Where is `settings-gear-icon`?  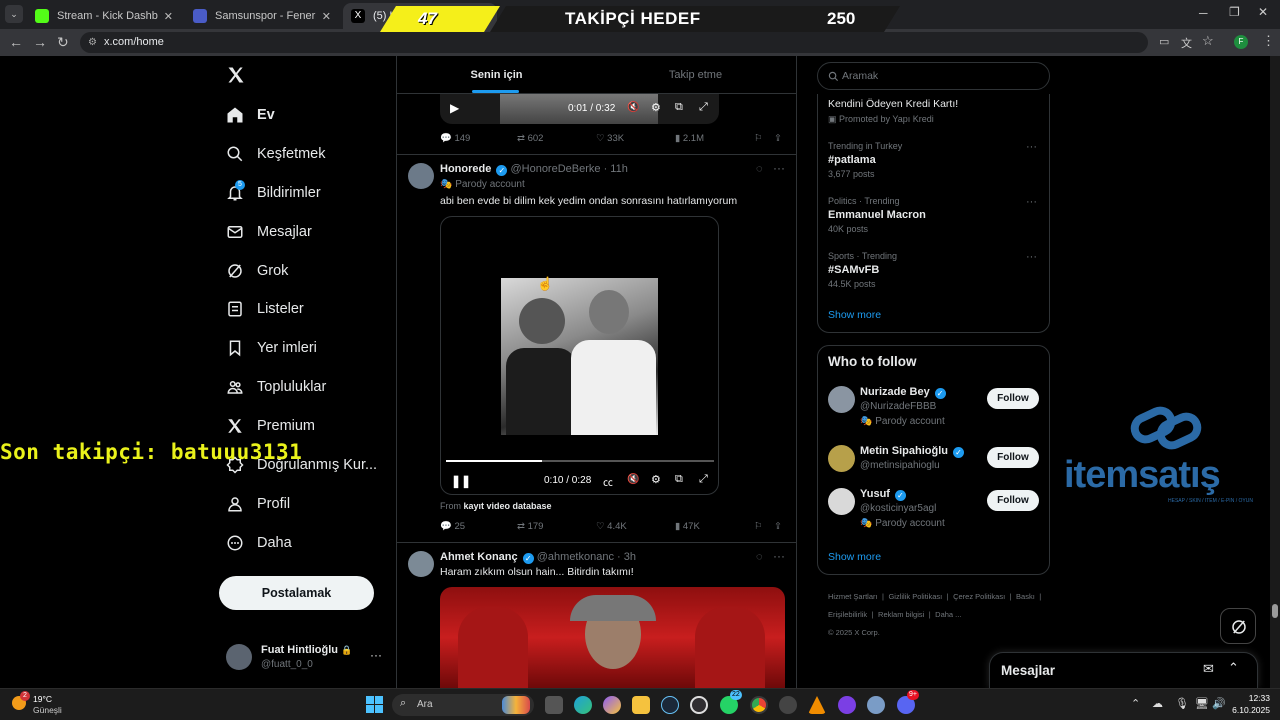 settings-gear-icon is located at coordinates (876, 705).